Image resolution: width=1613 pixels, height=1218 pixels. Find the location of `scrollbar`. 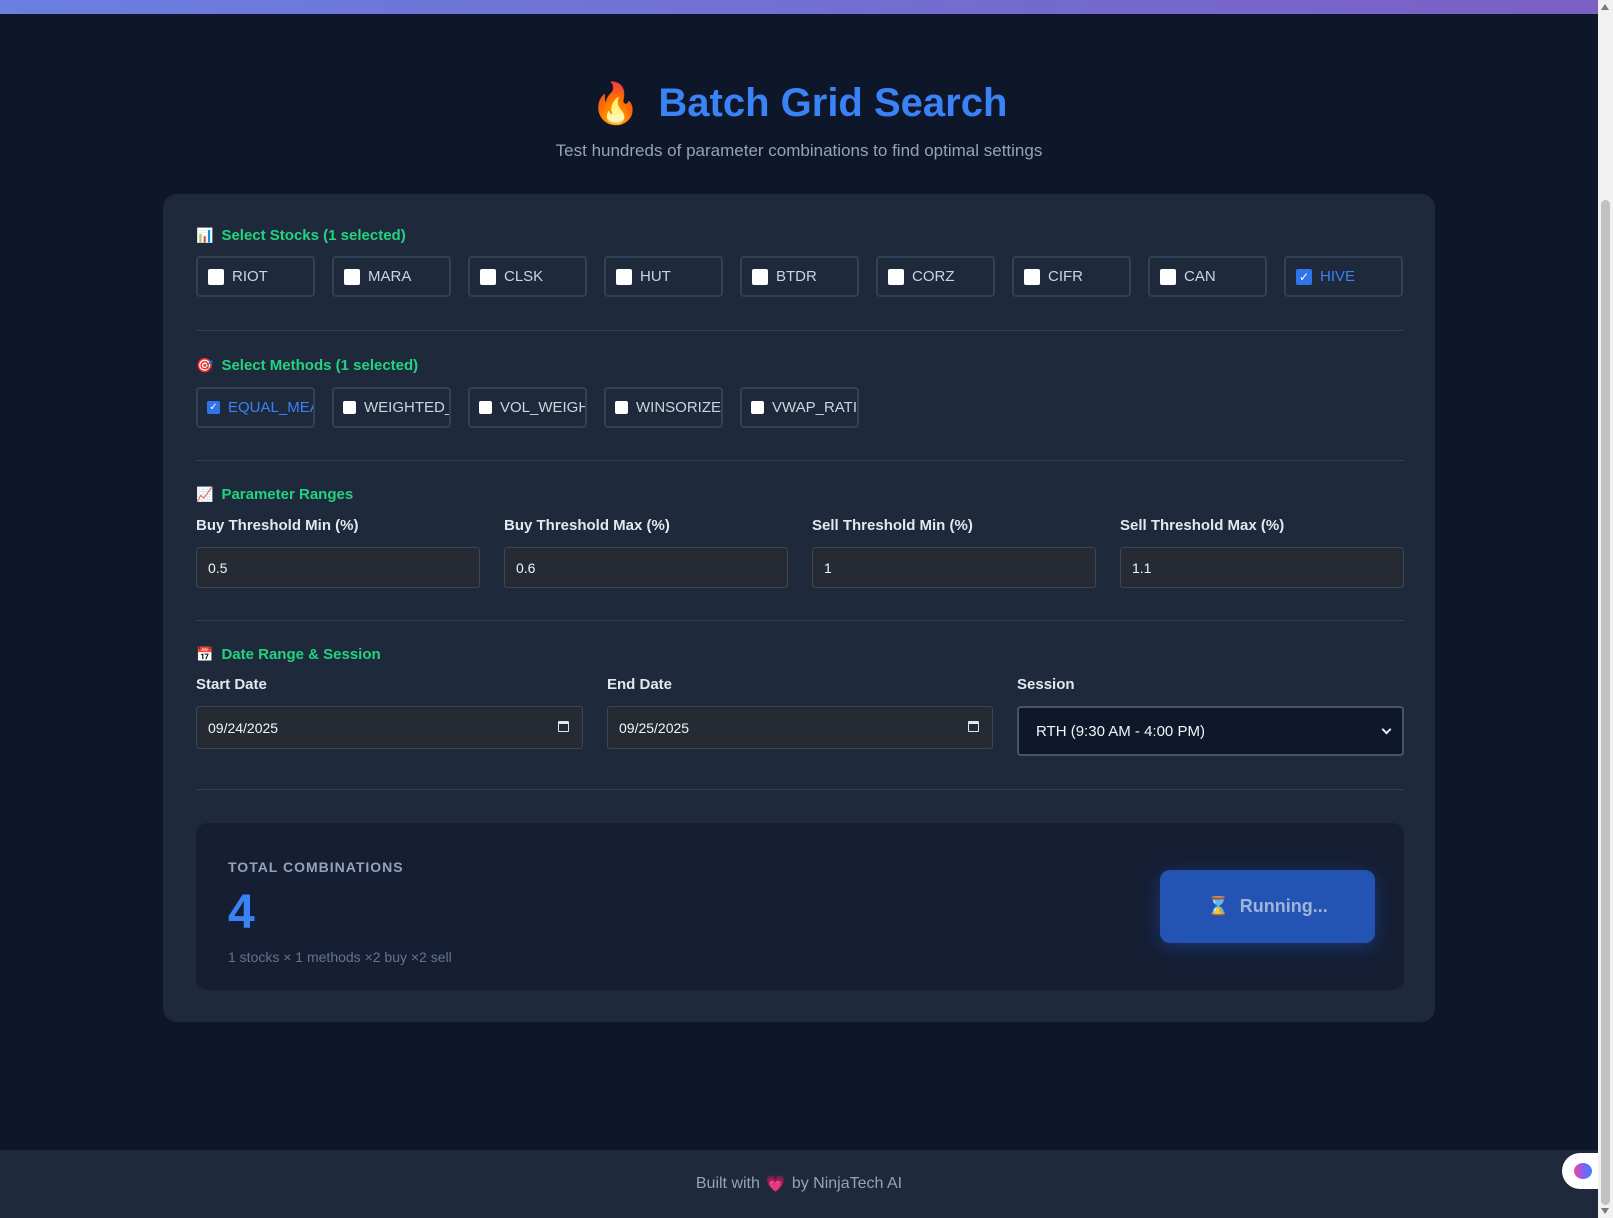

scrollbar is located at coordinates (1605, 609).